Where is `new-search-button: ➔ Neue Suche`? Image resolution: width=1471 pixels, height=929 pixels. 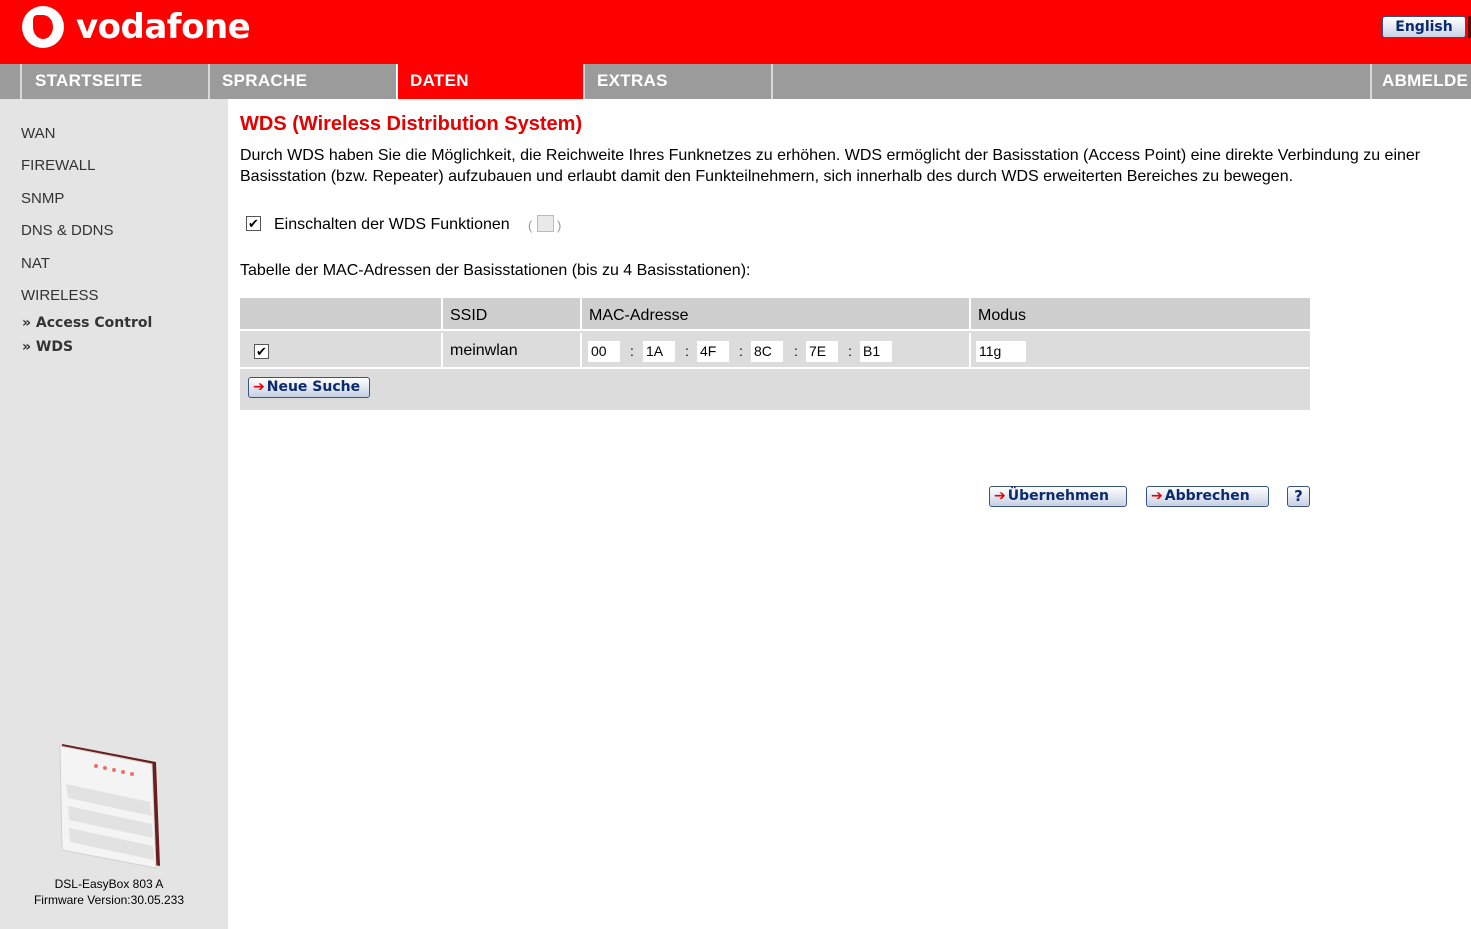
new-search-button: ➔ Neue Suche is located at coordinates (309, 387).